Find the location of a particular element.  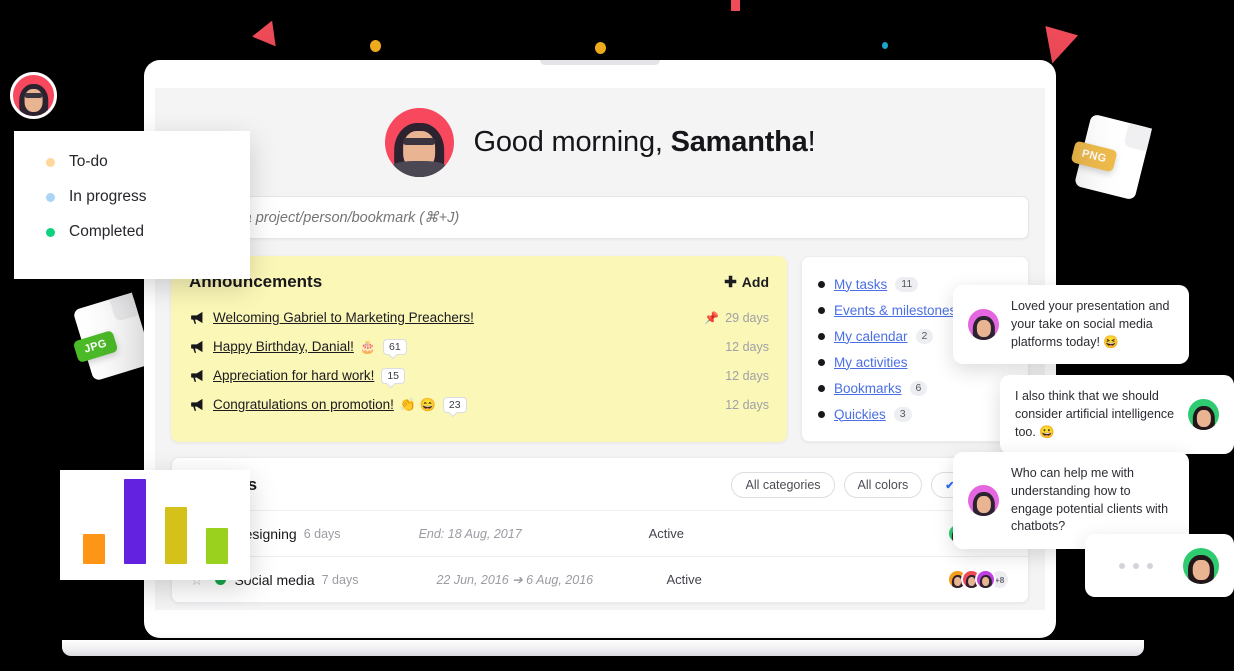

task-count-badge: 3 is located at coordinates (902, 414).